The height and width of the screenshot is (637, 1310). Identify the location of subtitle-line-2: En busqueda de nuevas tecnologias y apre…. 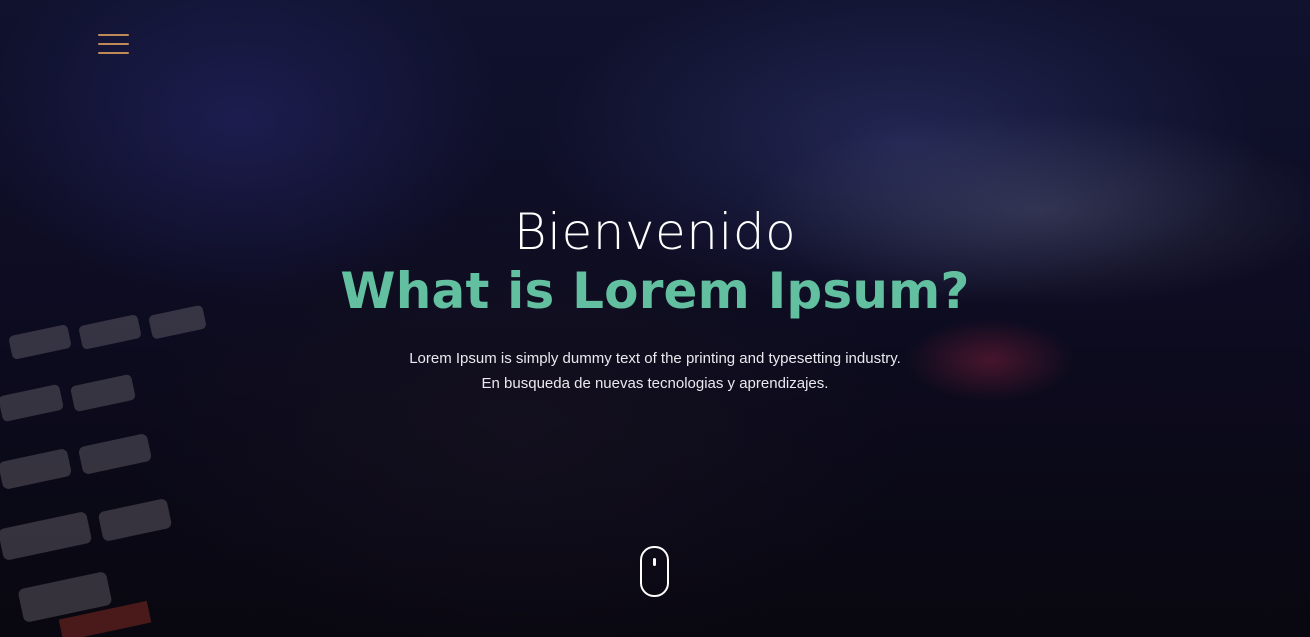
(655, 383).